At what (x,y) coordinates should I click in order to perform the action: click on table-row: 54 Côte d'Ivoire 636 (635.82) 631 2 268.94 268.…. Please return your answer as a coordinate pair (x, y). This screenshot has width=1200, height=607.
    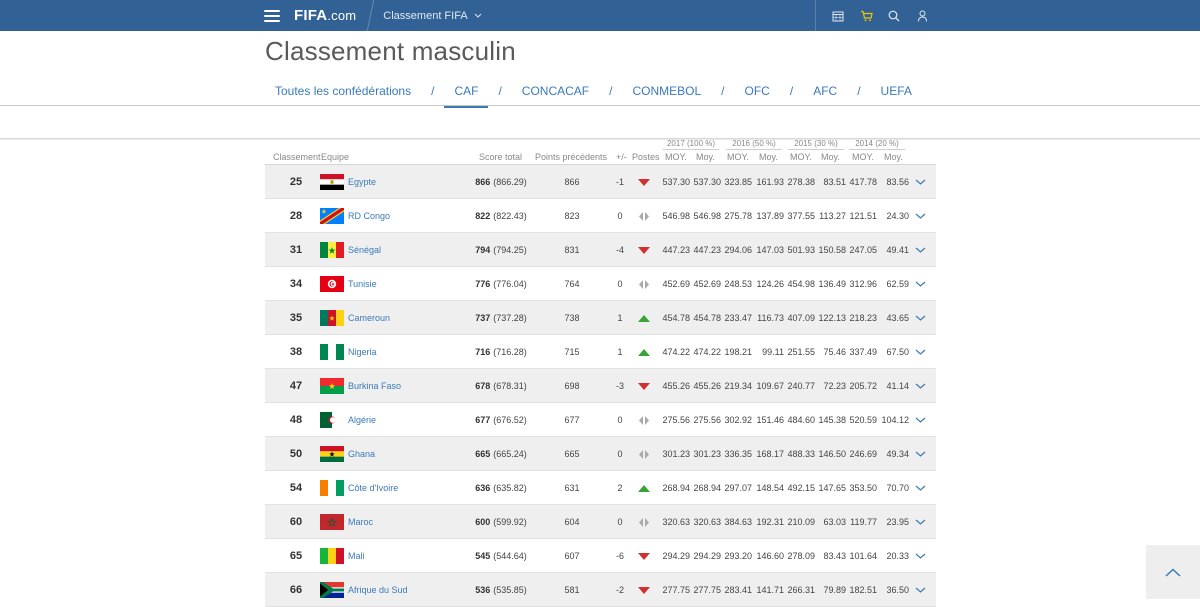
    Looking at the image, I should click on (600, 488).